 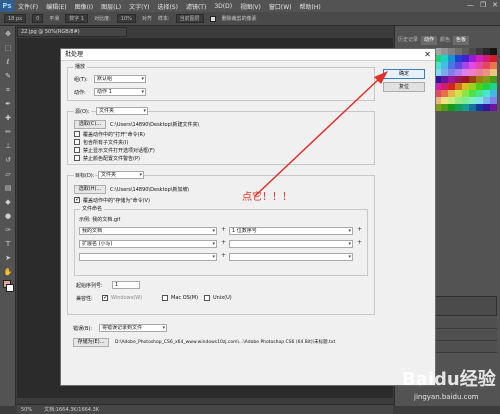 I want to click on quick-select-tool-icon: ✎, so click(x=8, y=76).